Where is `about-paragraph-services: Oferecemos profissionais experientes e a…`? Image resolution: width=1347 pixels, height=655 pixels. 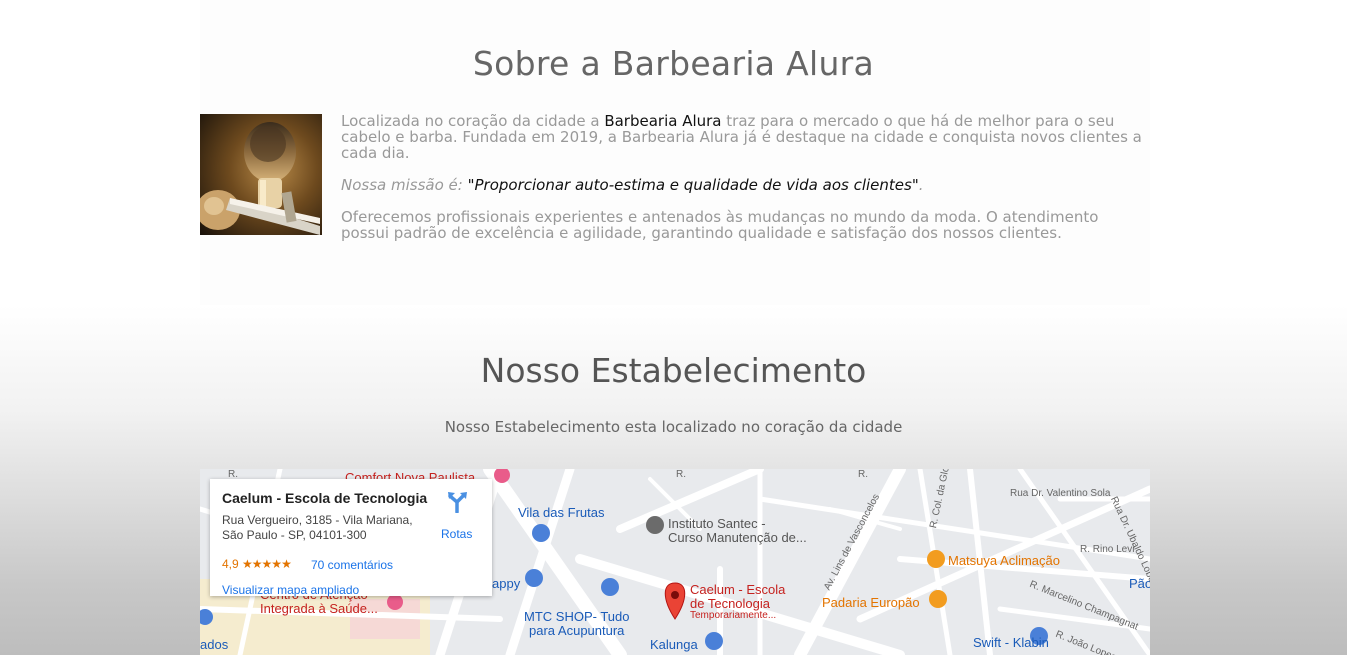 about-paragraph-services: Oferecemos profissionais experientes e a… is located at coordinates (720, 225).